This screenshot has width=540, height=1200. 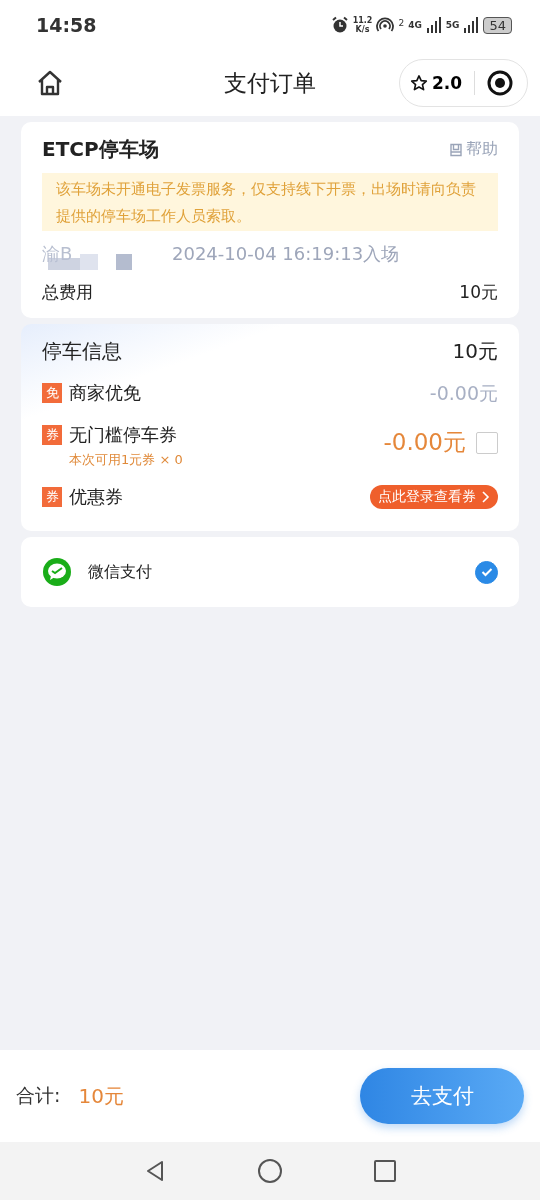 What do you see at coordinates (500, 83) in the screenshot?
I see `record-icon` at bounding box center [500, 83].